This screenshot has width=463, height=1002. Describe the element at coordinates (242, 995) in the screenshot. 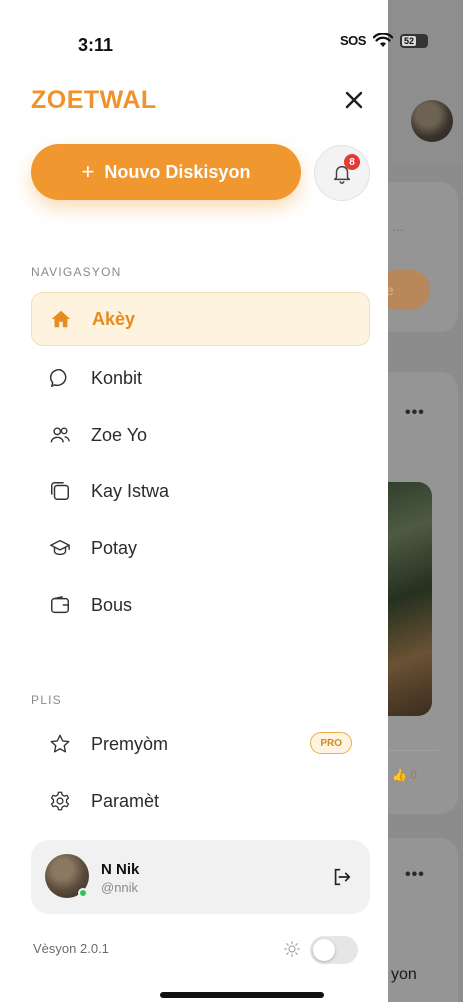

I see `home-indicator` at that location.